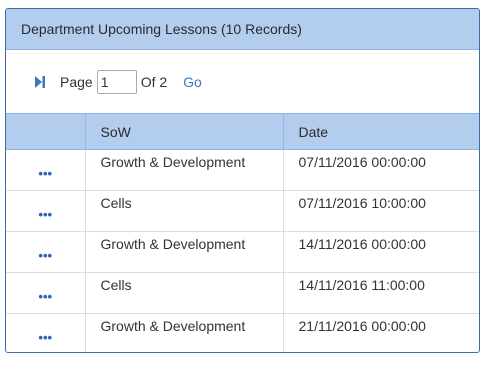 The image size is (491, 367). I want to click on date-cell: 21/11/2016 00:00:00, so click(380, 332).